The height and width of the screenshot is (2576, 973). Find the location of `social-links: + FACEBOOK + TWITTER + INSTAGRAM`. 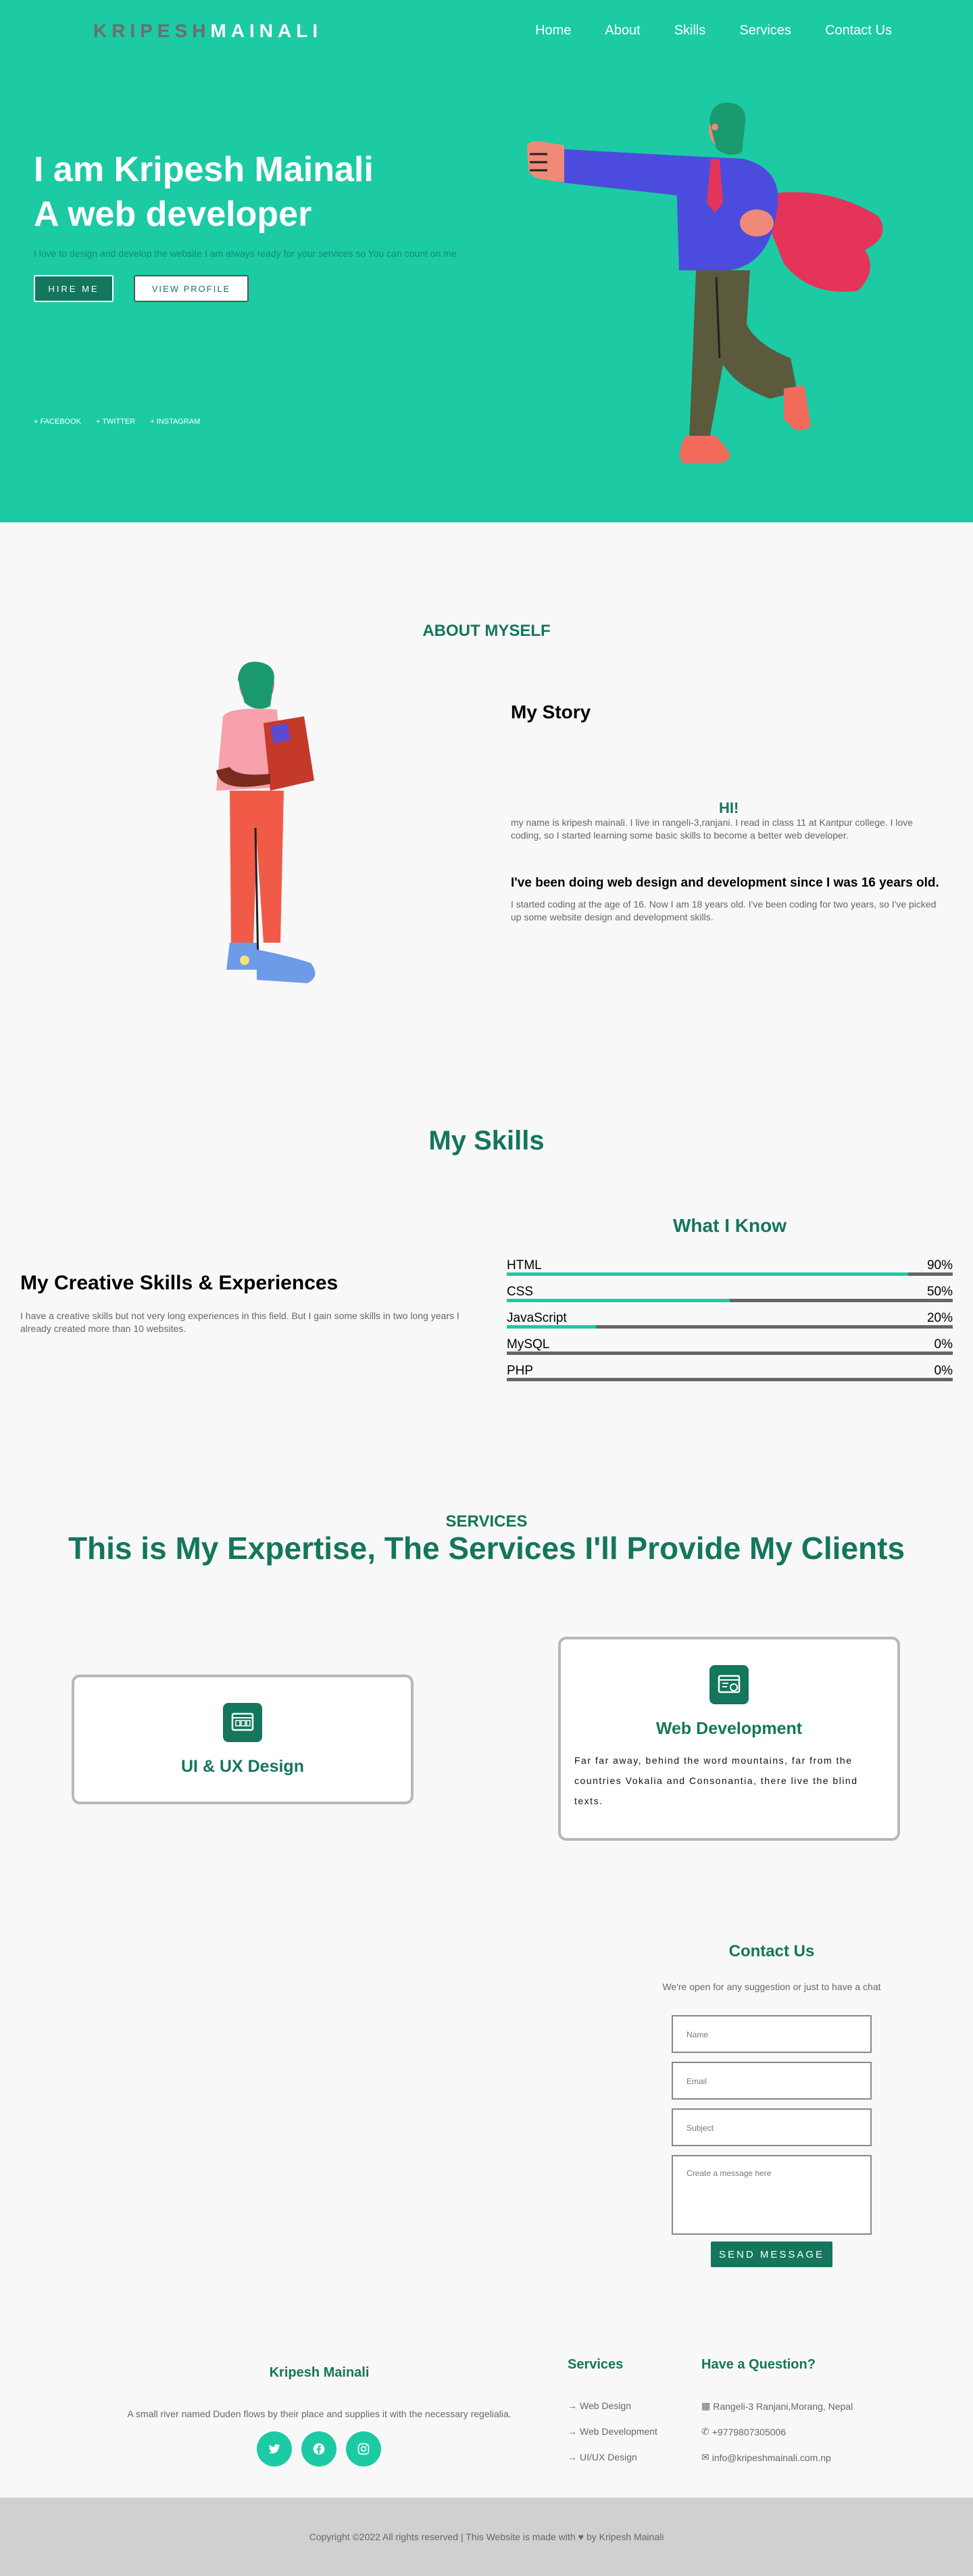

social-links: + FACEBOOK + TWITTER + INSTAGRAM is located at coordinates (117, 422).